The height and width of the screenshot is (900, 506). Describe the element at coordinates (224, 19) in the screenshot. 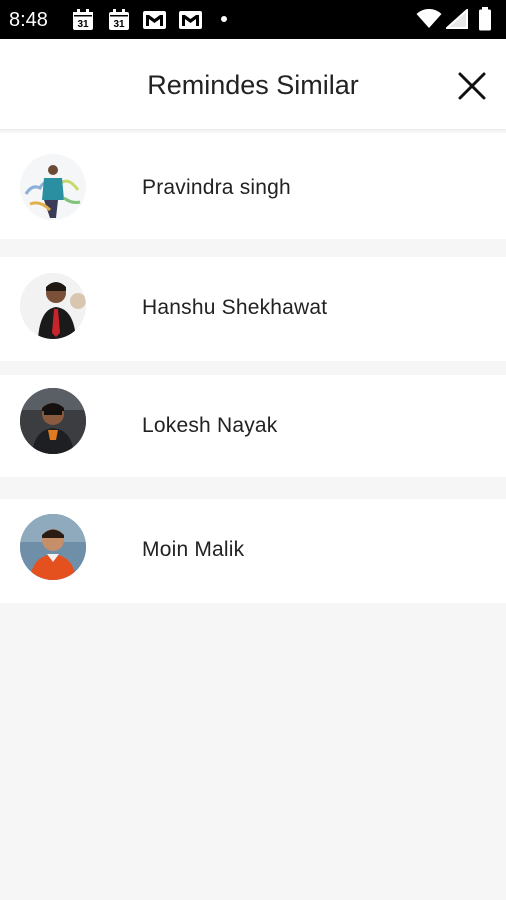

I see `dot-icon` at that location.